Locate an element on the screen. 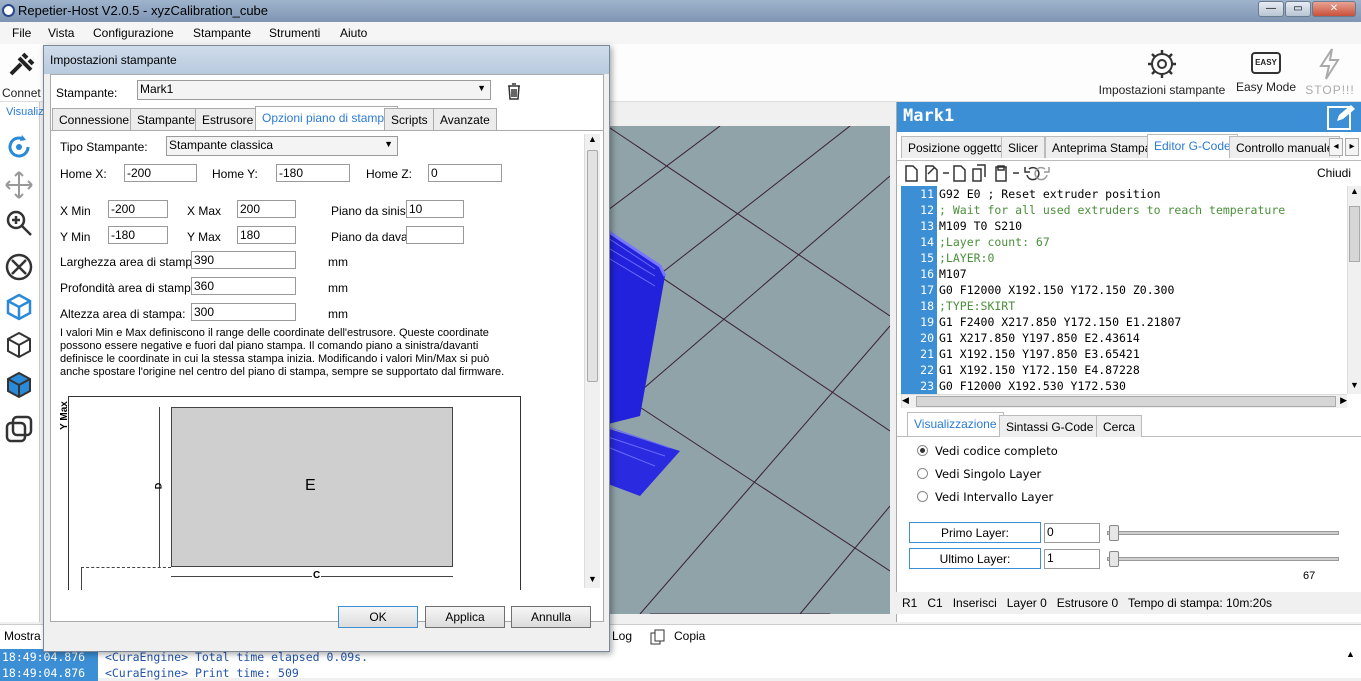  tab-cerca: Cerca is located at coordinates (1119, 426).